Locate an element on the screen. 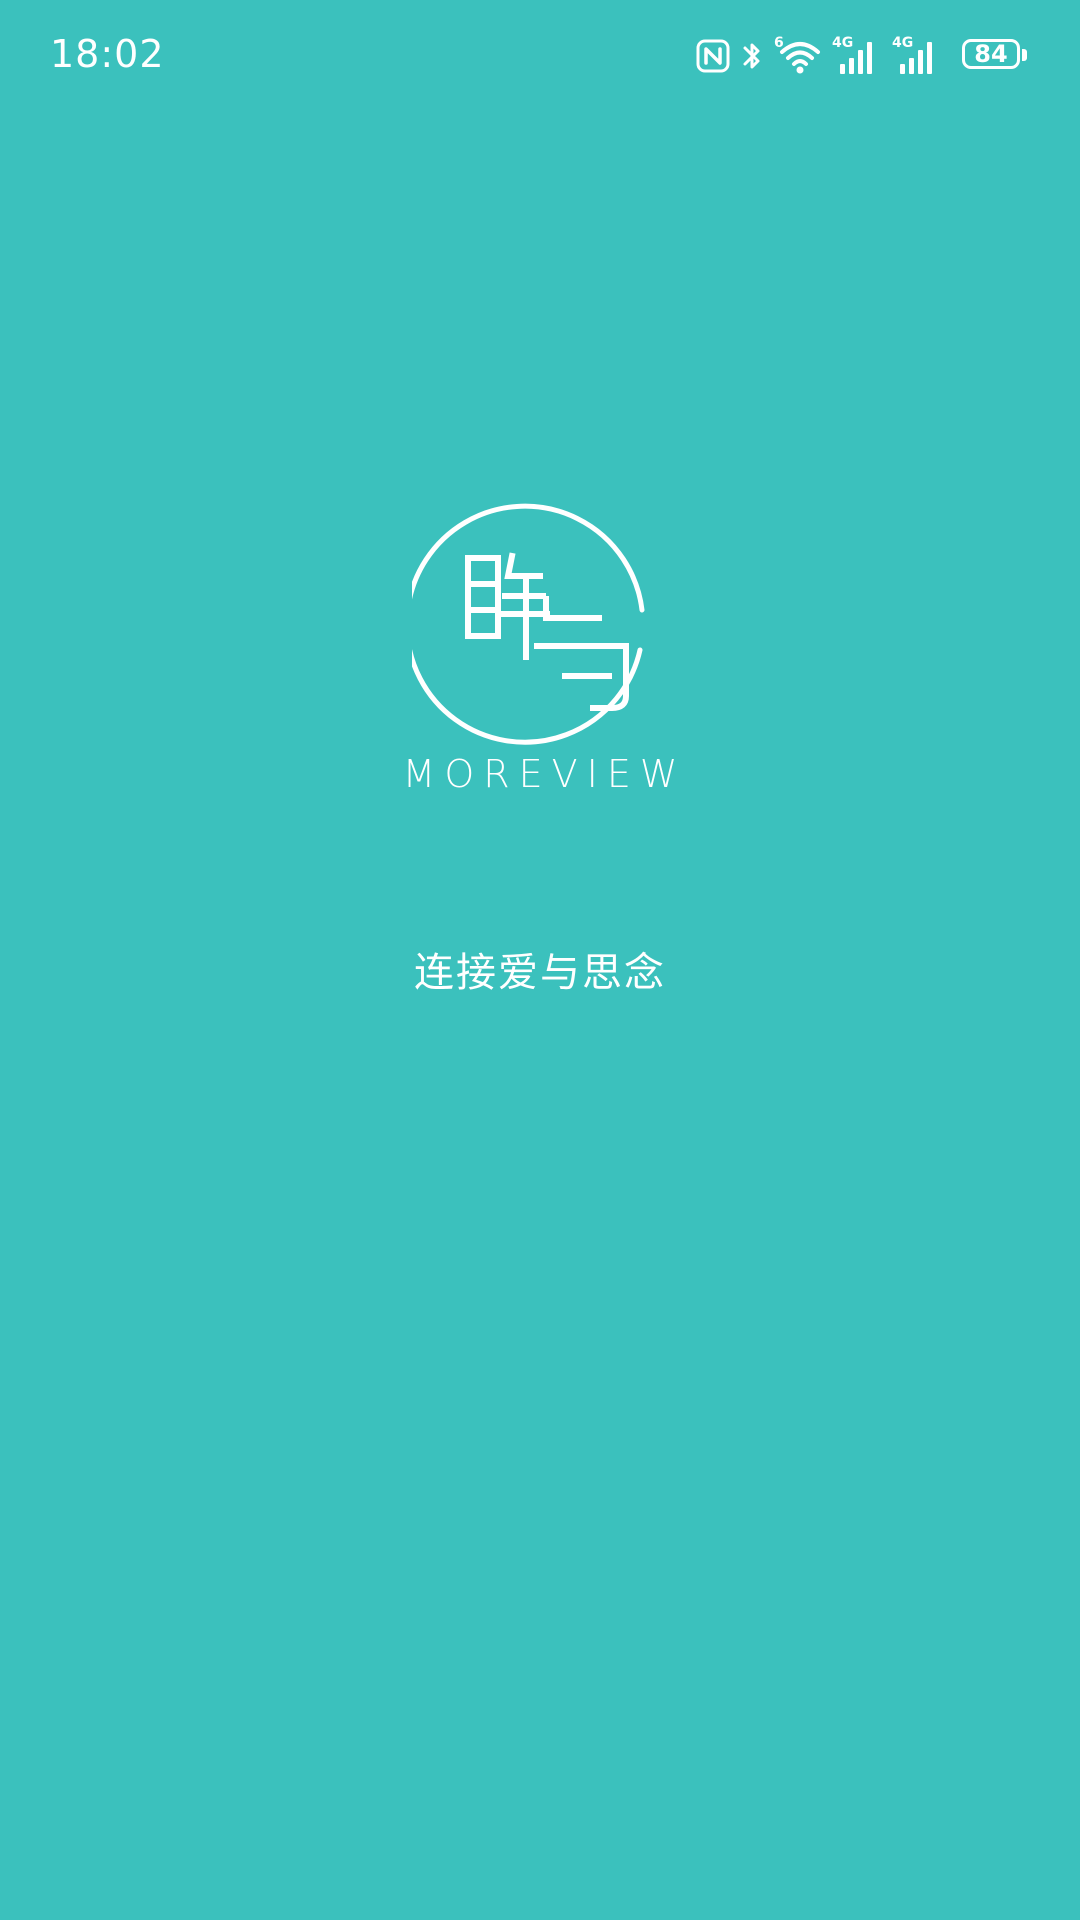 The width and height of the screenshot is (1080, 1920). battery-level: 84 is located at coordinates (991, 54).